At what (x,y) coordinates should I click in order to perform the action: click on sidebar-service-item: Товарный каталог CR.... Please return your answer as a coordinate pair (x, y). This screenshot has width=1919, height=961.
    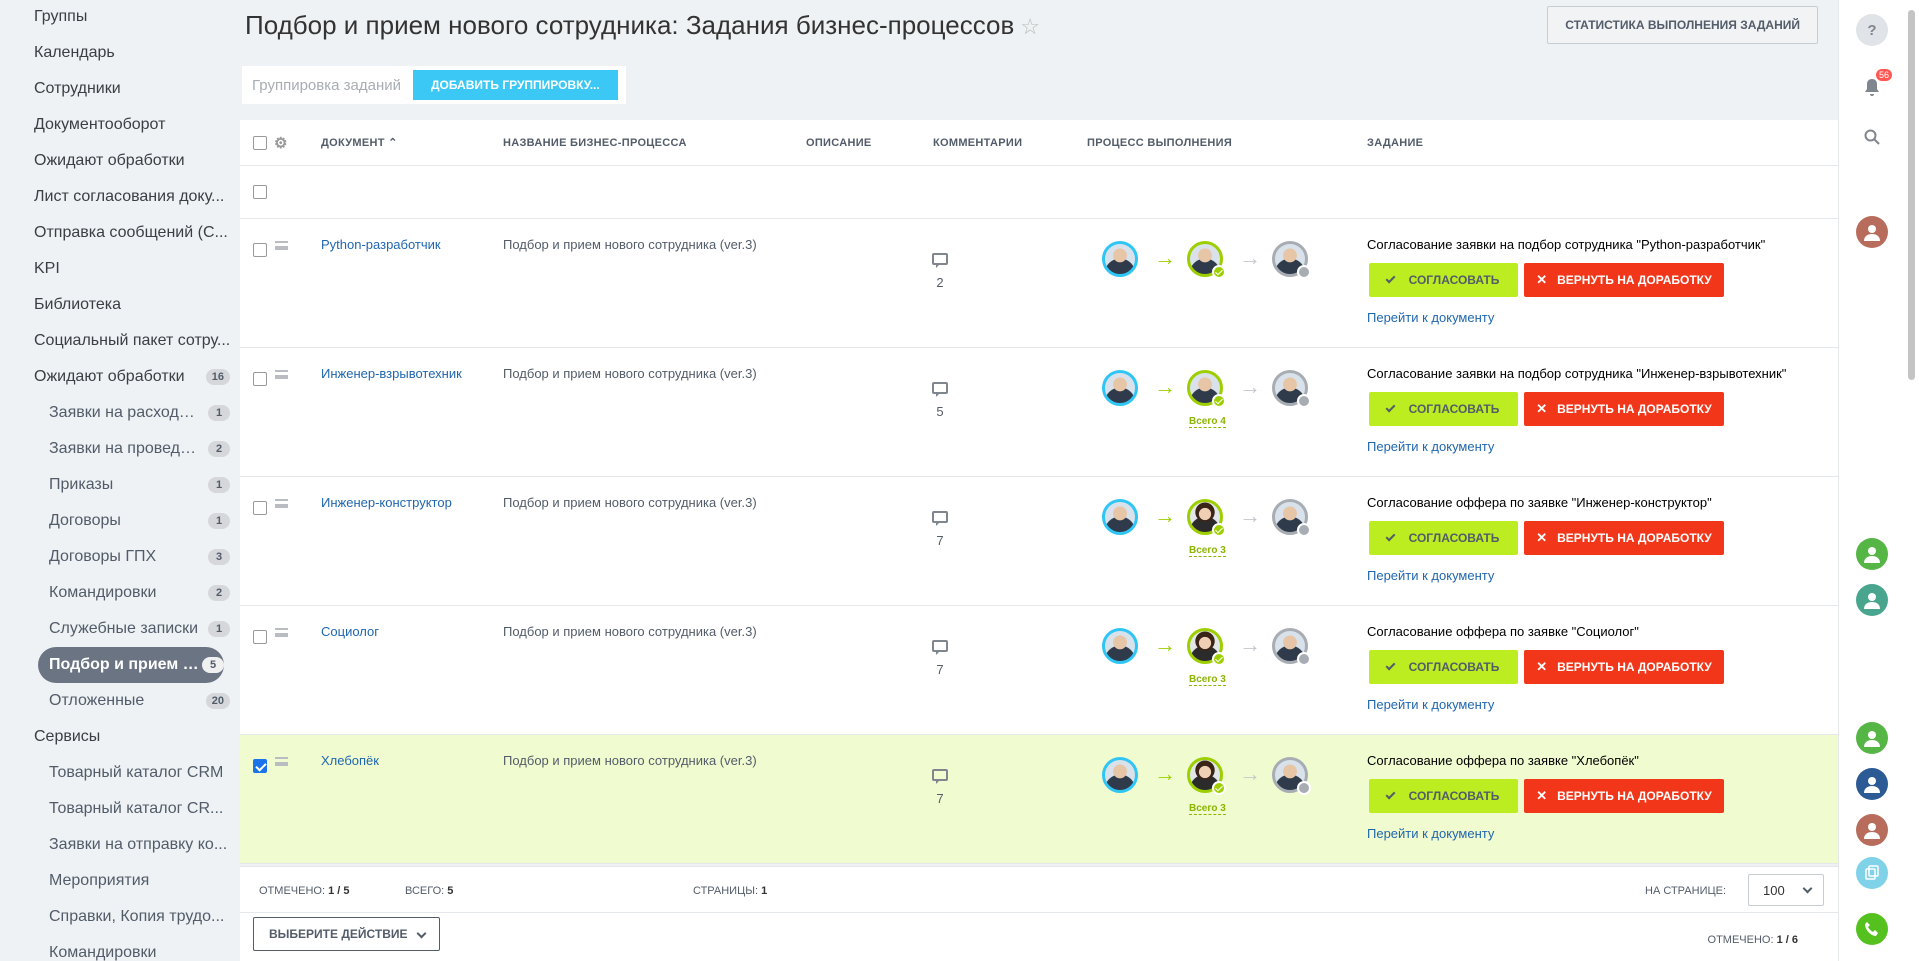
    Looking at the image, I should click on (132, 809).